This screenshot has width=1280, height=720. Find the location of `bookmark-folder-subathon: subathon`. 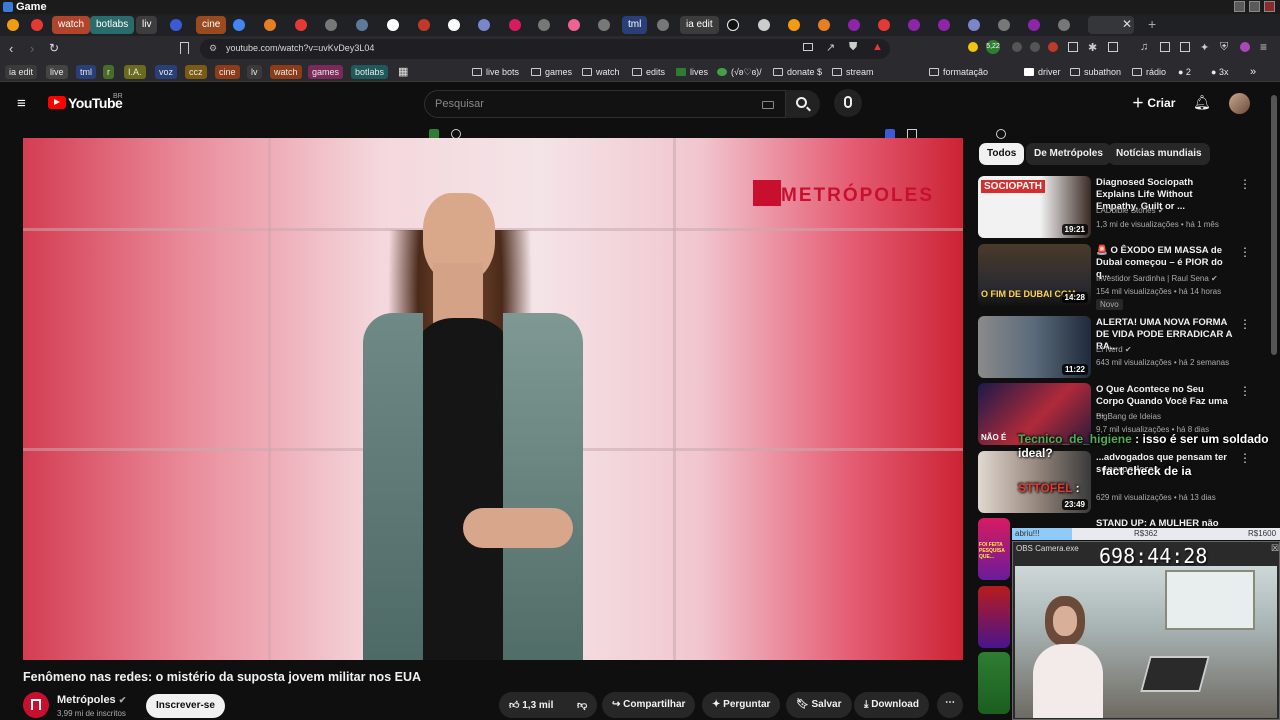

bookmark-folder-subathon: subathon is located at coordinates (1095, 72).